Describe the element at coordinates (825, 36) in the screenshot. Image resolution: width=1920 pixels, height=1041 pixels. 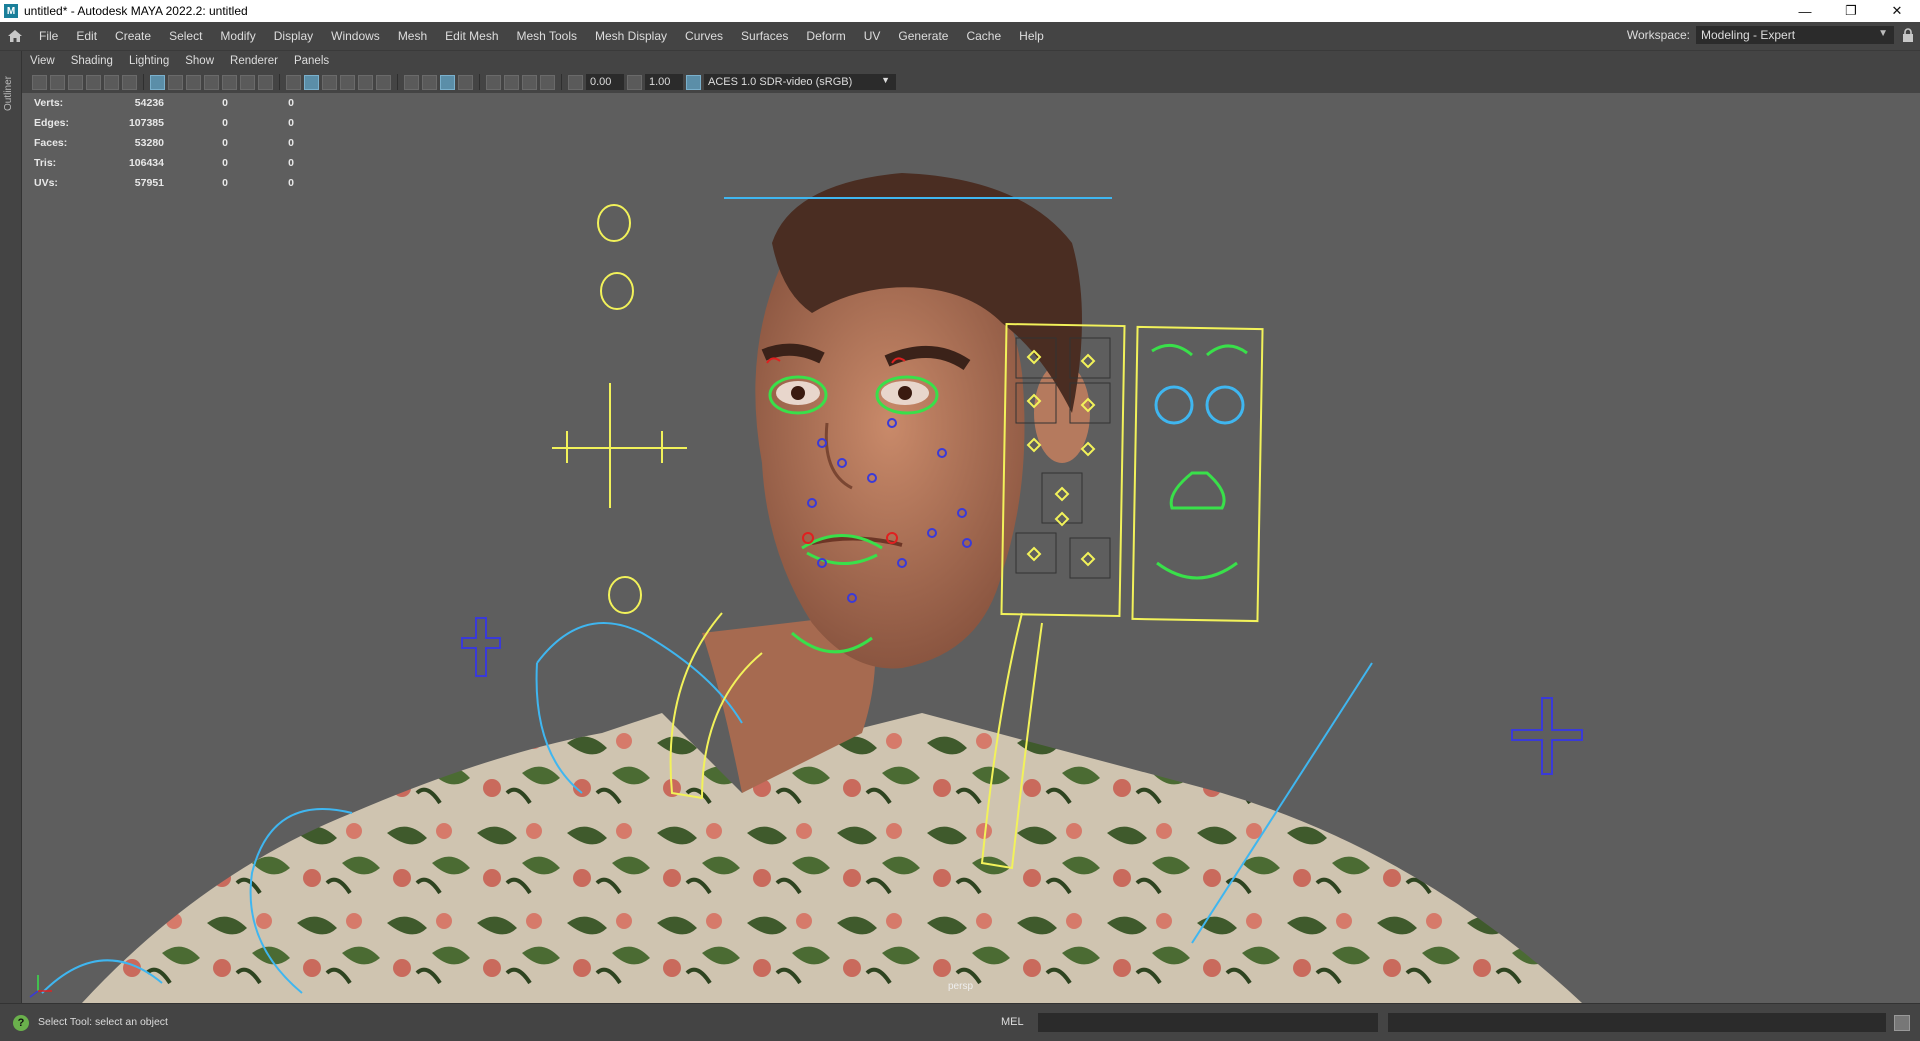
I see `menu-deform: Deform` at that location.